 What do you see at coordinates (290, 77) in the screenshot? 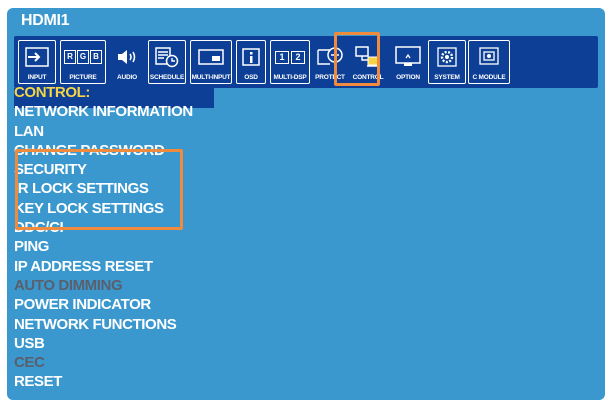
I see `tab-multi-dsp-label: MULTI-DSP` at bounding box center [290, 77].